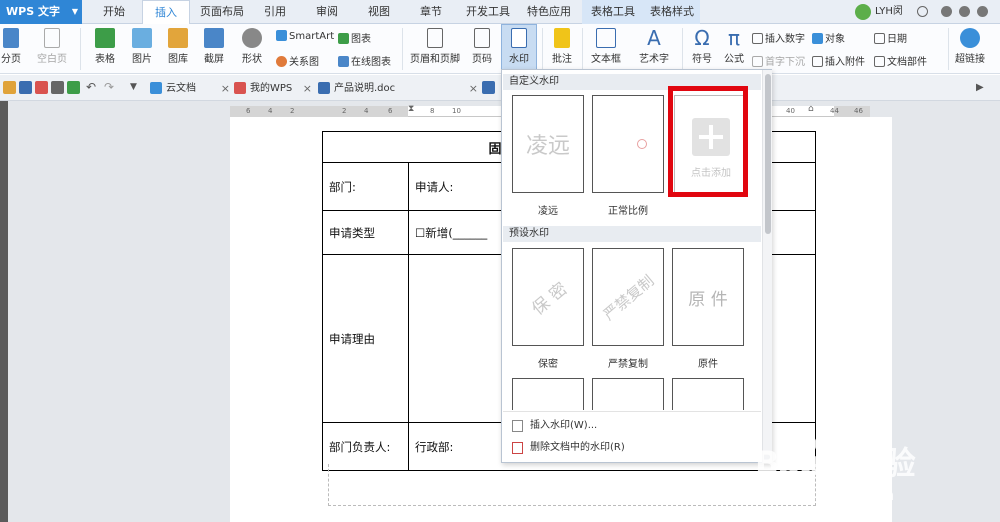 The width and height of the screenshot is (1000, 522). Describe the element at coordinates (767, 266) in the screenshot. I see `panel-scrollbar` at that location.